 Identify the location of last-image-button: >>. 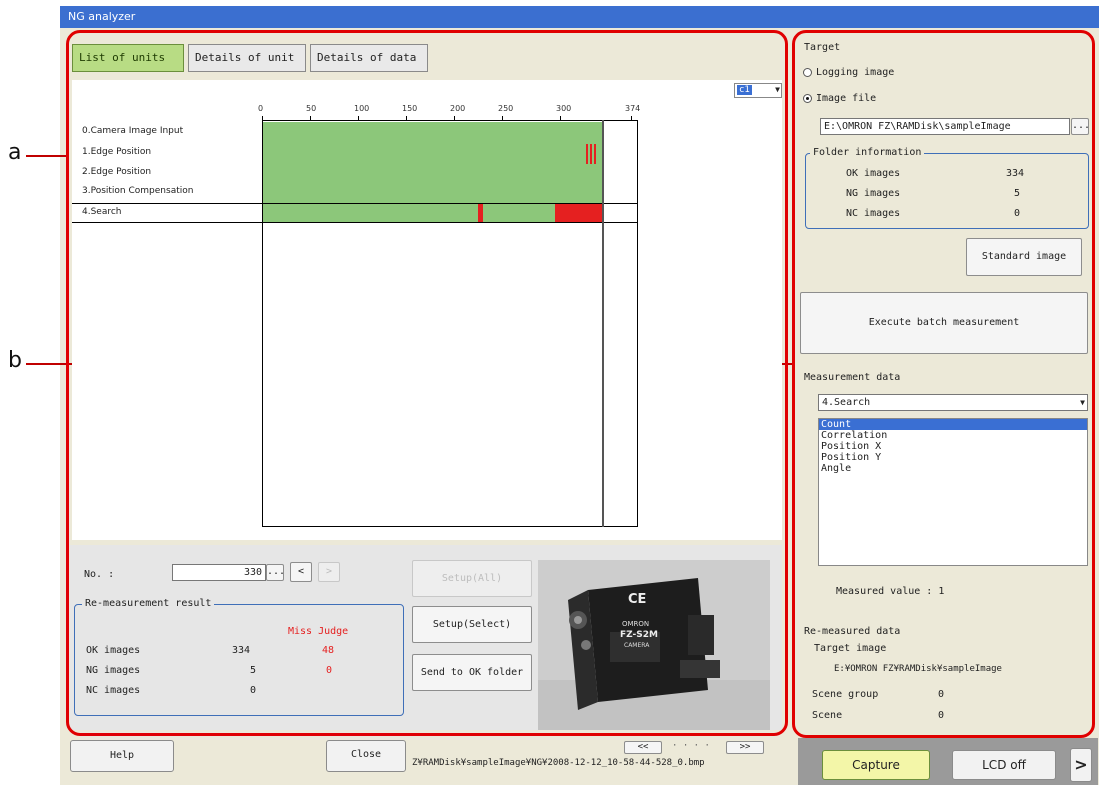
(745, 747).